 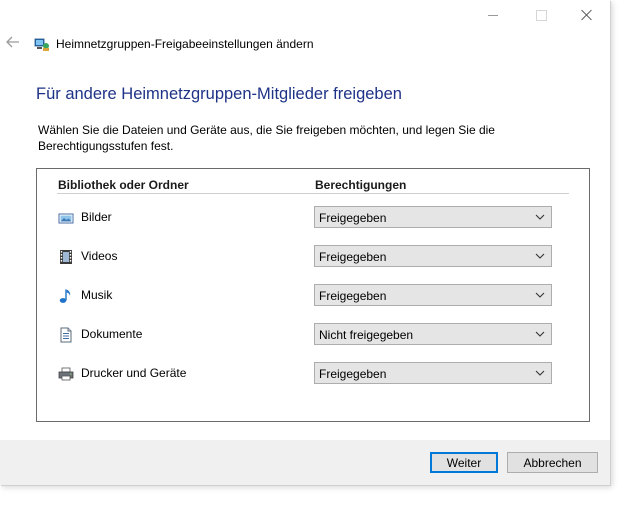 I want to click on permission-select-drucker: Freigegeben, so click(x=433, y=373).